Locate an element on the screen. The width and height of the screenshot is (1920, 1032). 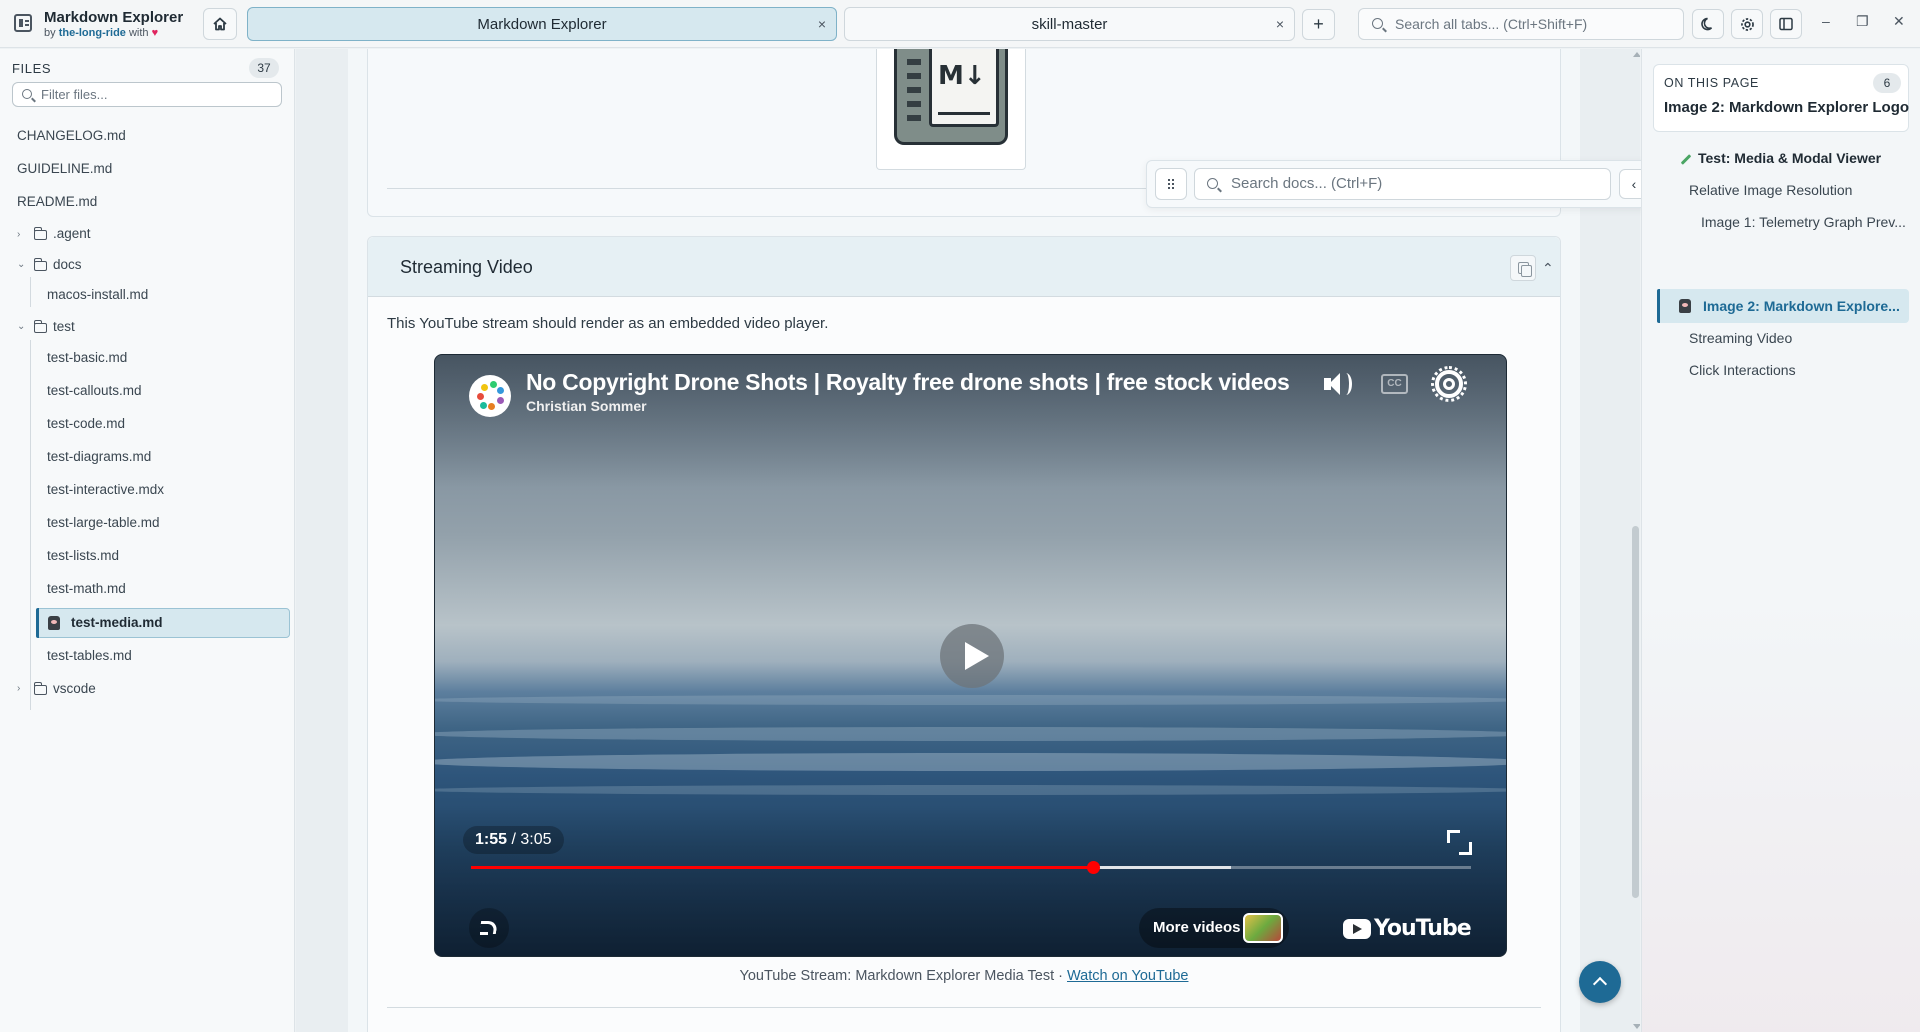
tree-file-test-large-table: test-large-table.md is located at coordinates (103, 523).